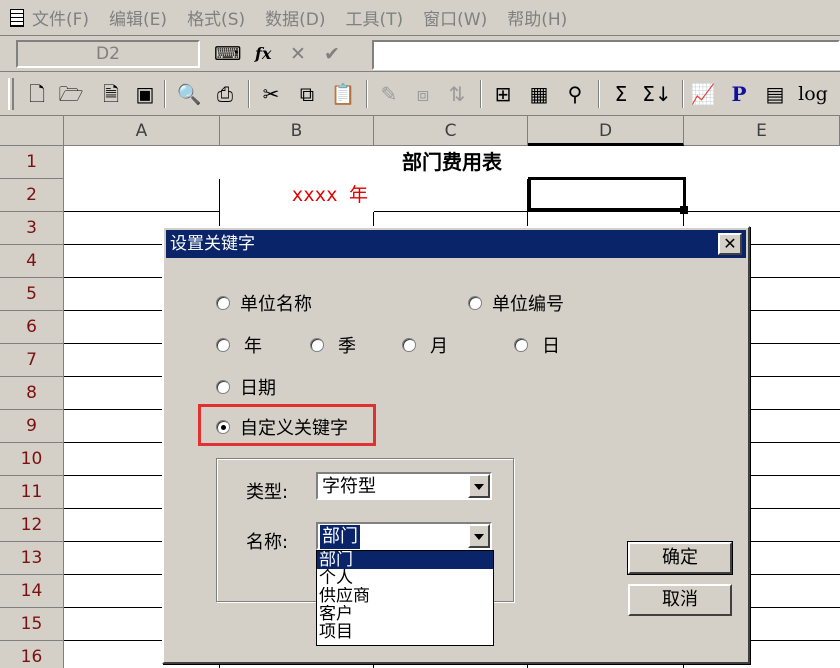 Image resolution: width=840 pixels, height=668 pixels. What do you see at coordinates (775, 94) in the screenshot?
I see `calculator-icon: ▤` at bounding box center [775, 94].